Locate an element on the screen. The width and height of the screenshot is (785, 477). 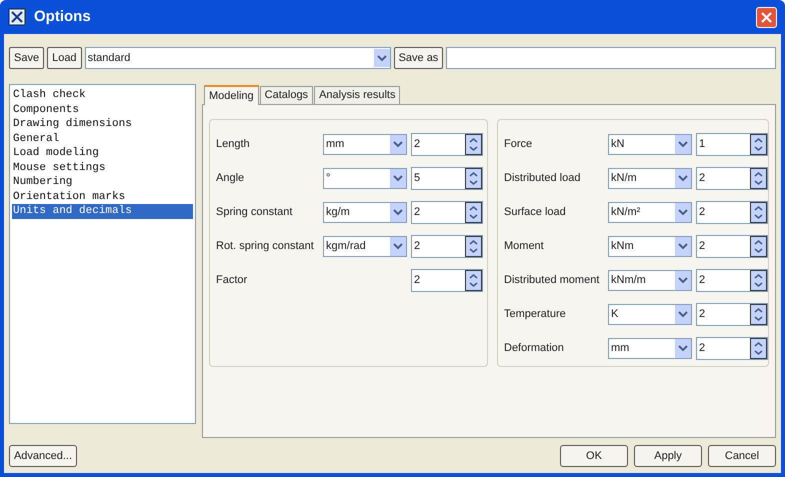
unit-dropdown: kg/m is located at coordinates (365, 212).